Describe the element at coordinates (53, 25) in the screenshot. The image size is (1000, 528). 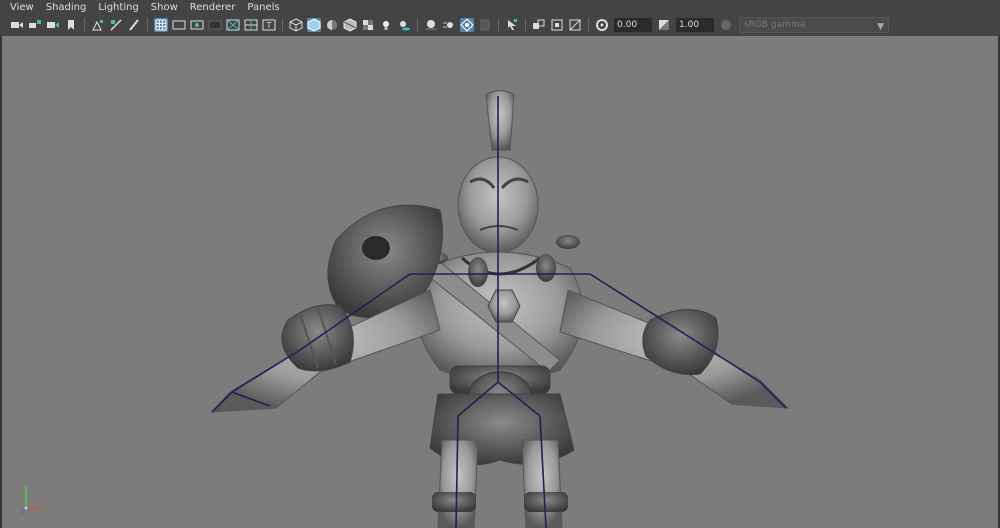
I see `camera-bookmark-icon` at that location.